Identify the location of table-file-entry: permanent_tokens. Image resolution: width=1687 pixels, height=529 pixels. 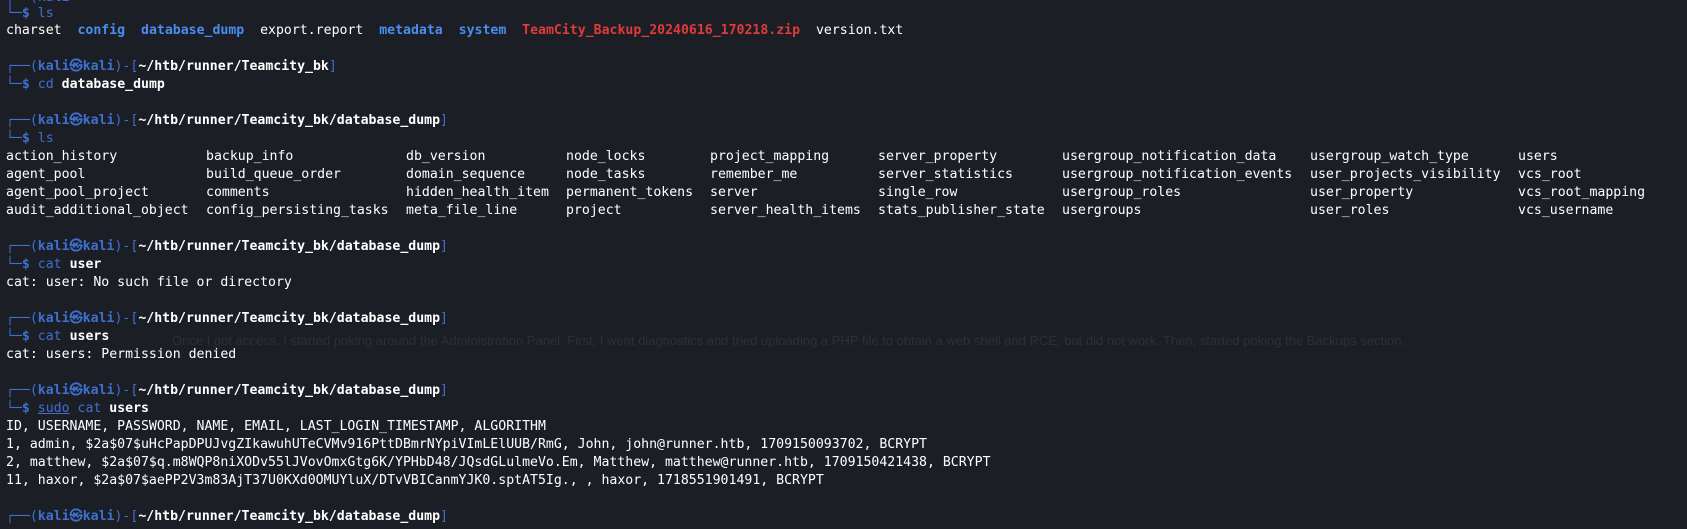
(630, 192).